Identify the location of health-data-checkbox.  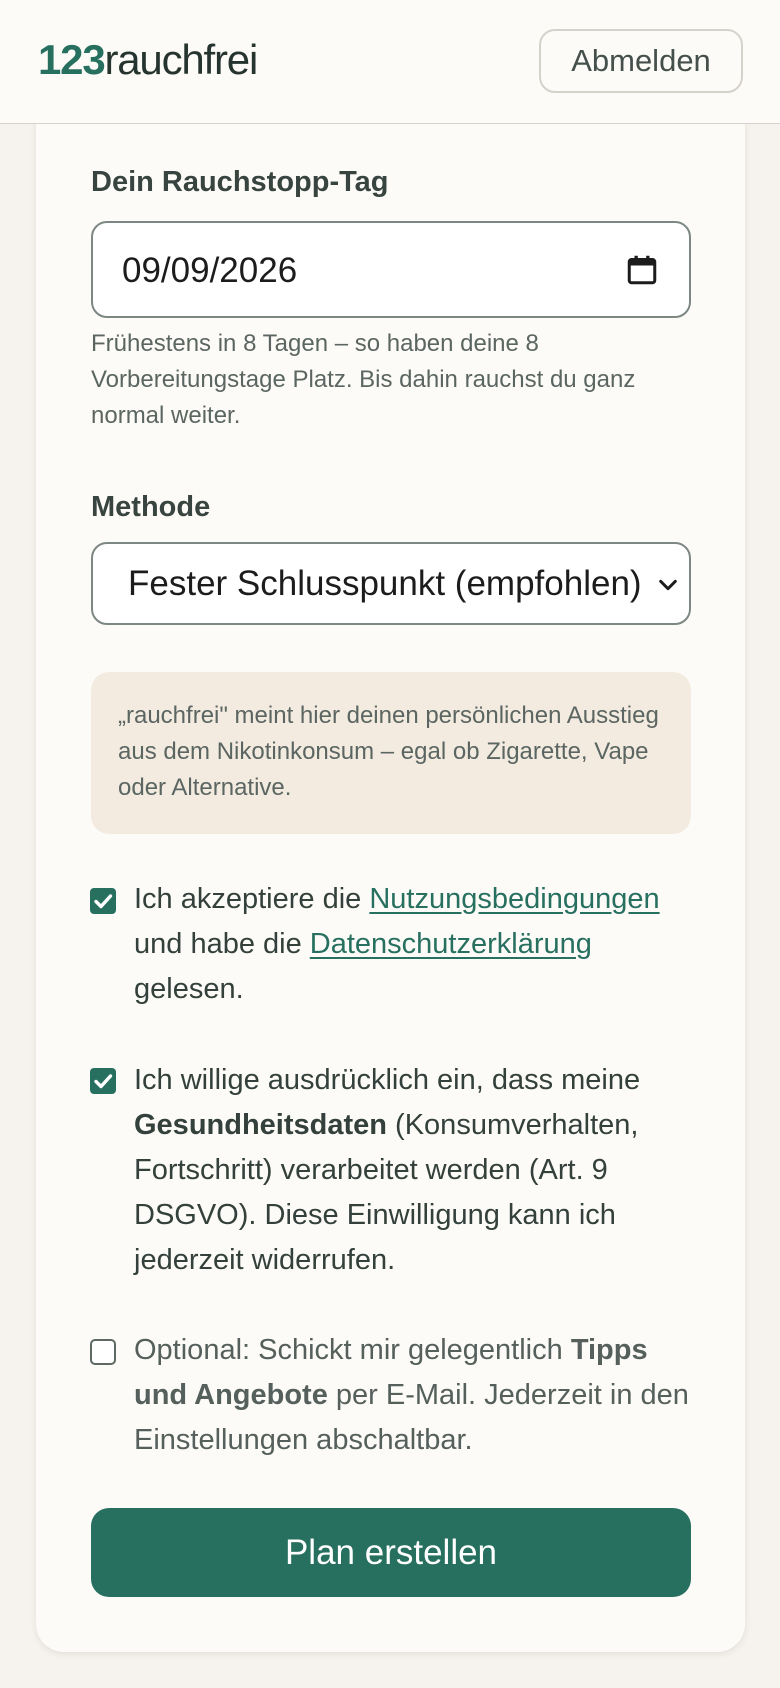
(103, 1081).